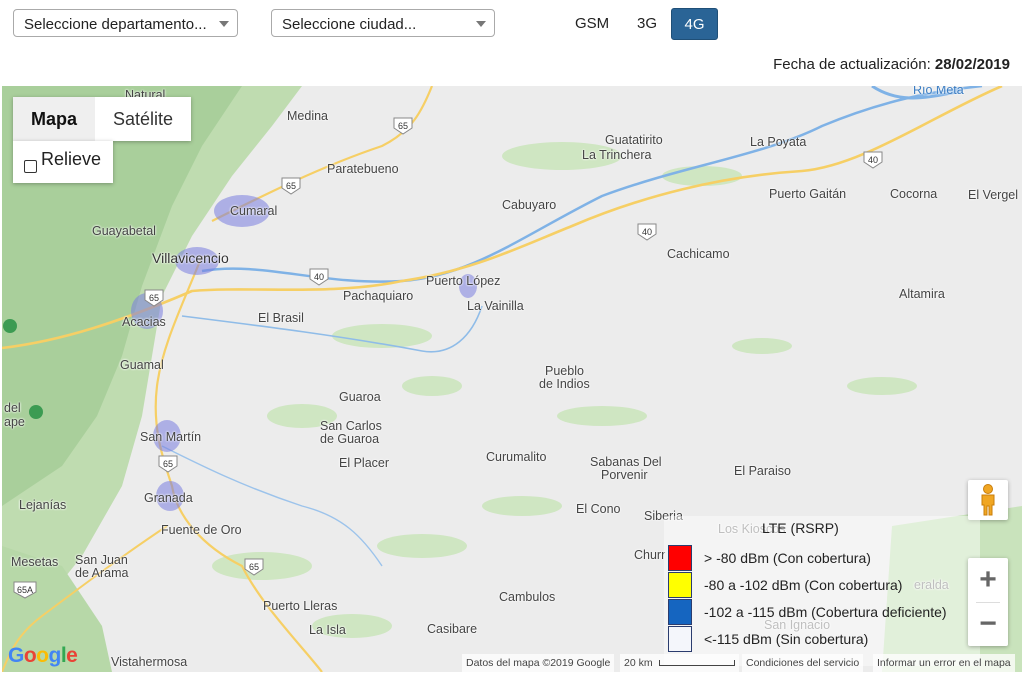 The height and width of the screenshot is (674, 1024). Describe the element at coordinates (778, 142) in the screenshot. I see `place-label: La Poyata` at that location.